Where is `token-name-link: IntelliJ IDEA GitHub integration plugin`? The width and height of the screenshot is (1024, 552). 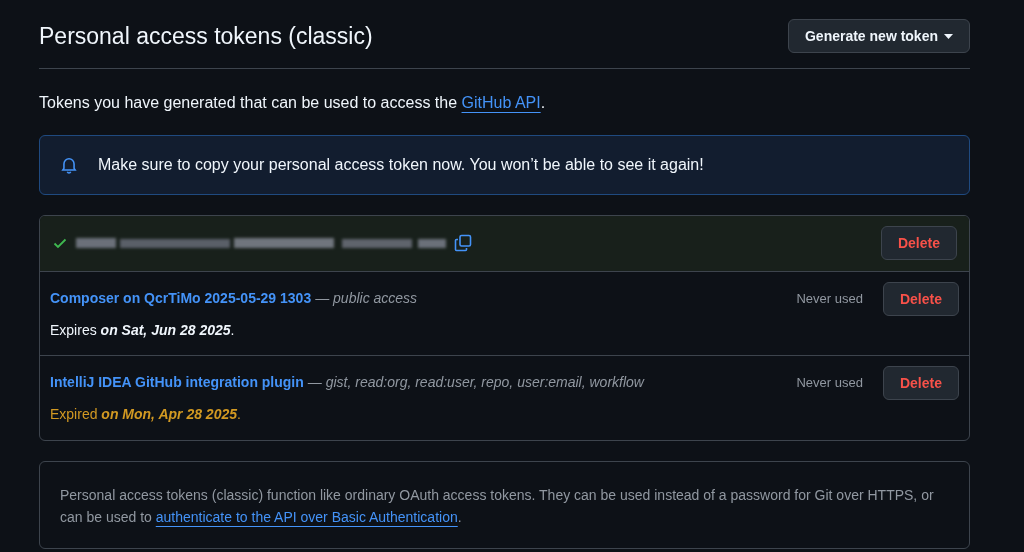 token-name-link: IntelliJ IDEA GitHub integration plugin is located at coordinates (177, 381).